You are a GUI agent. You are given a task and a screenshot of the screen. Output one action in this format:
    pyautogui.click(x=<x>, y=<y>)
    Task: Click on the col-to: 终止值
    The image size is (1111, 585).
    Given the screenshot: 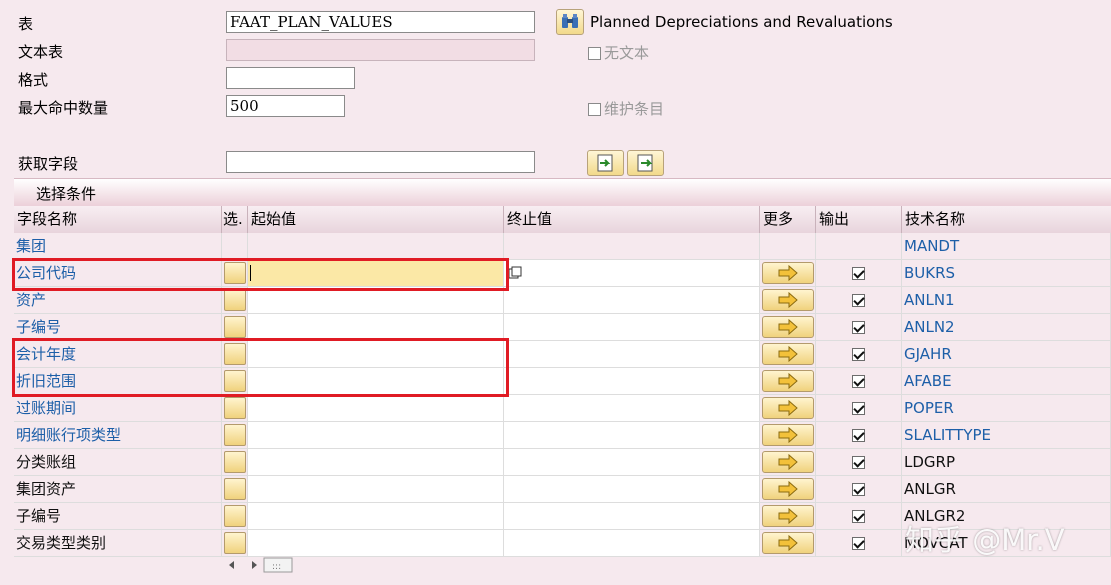 What is the action you would take?
    pyautogui.click(x=632, y=219)
    